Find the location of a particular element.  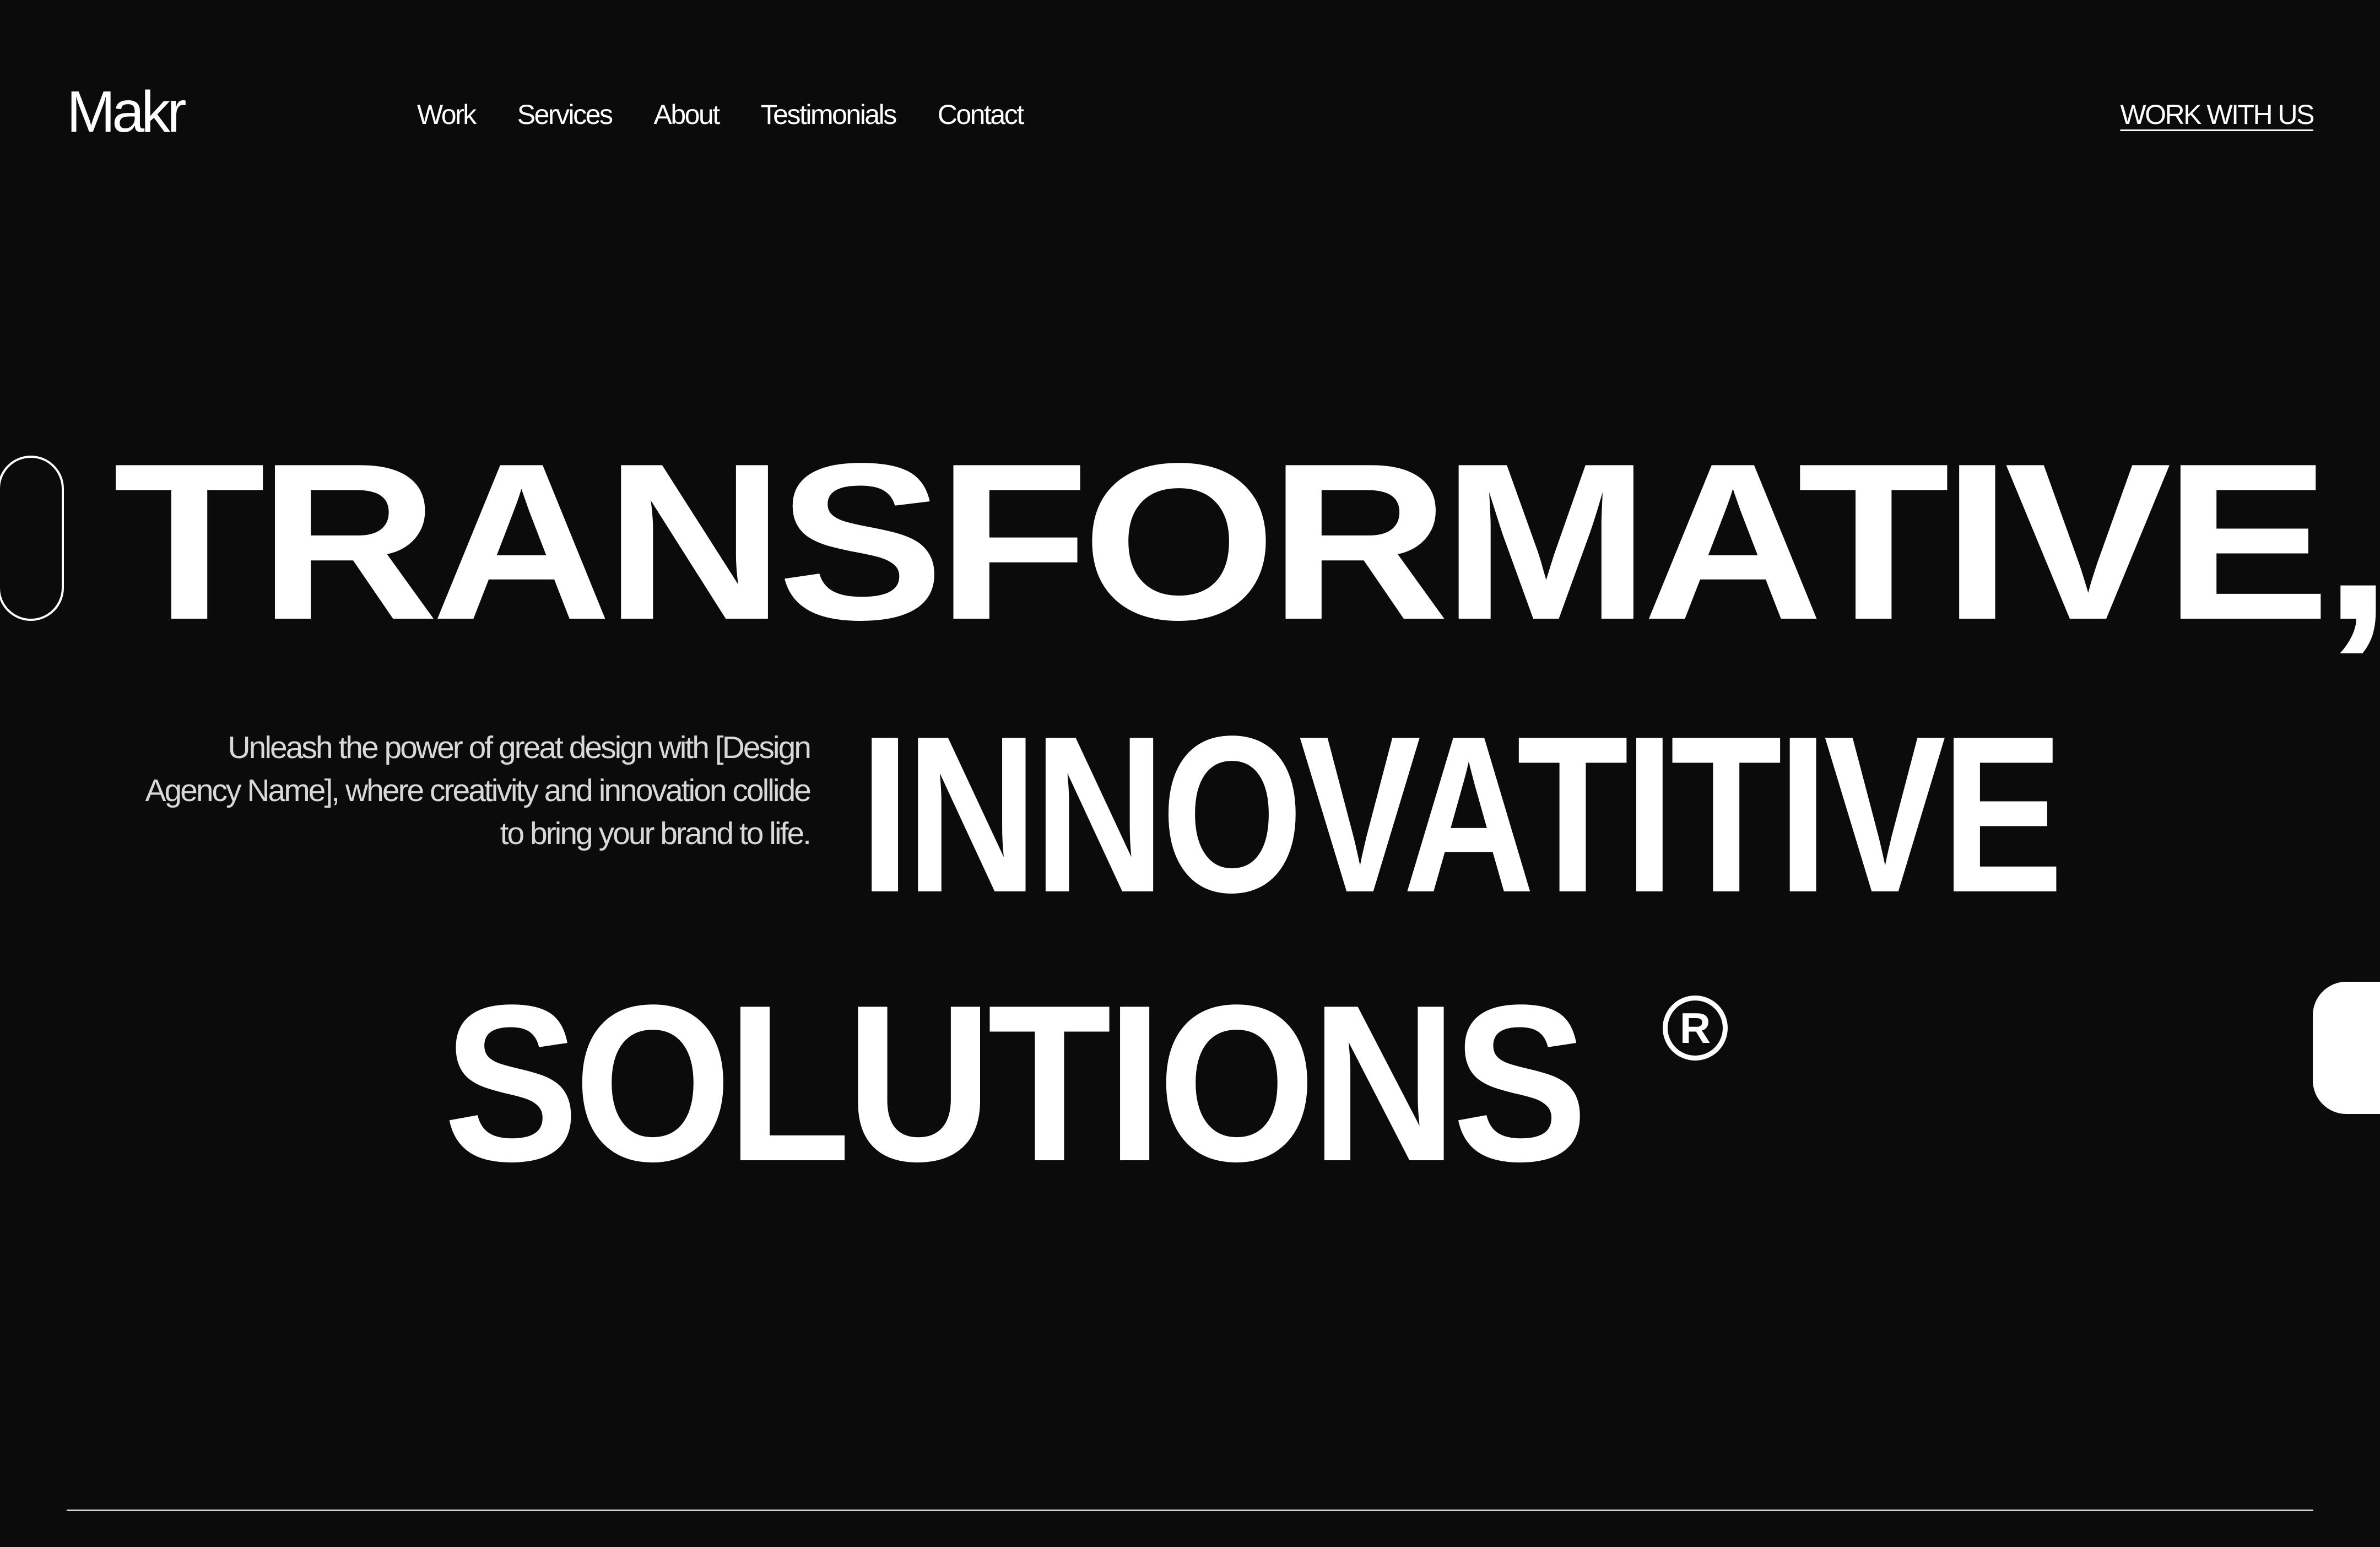

nav-item-about: About is located at coordinates (686, 114).